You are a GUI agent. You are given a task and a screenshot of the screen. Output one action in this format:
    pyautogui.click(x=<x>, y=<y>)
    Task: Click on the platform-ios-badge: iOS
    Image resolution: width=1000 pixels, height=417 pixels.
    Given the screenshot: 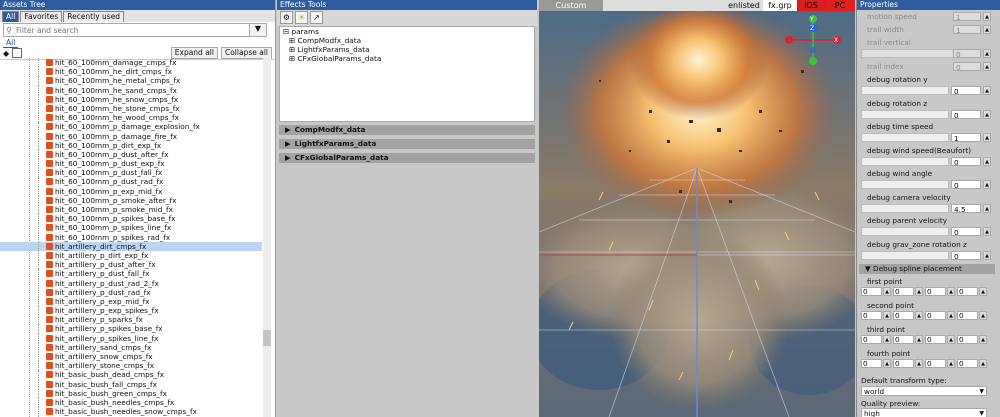 What is the action you would take?
    pyautogui.click(x=811, y=5)
    